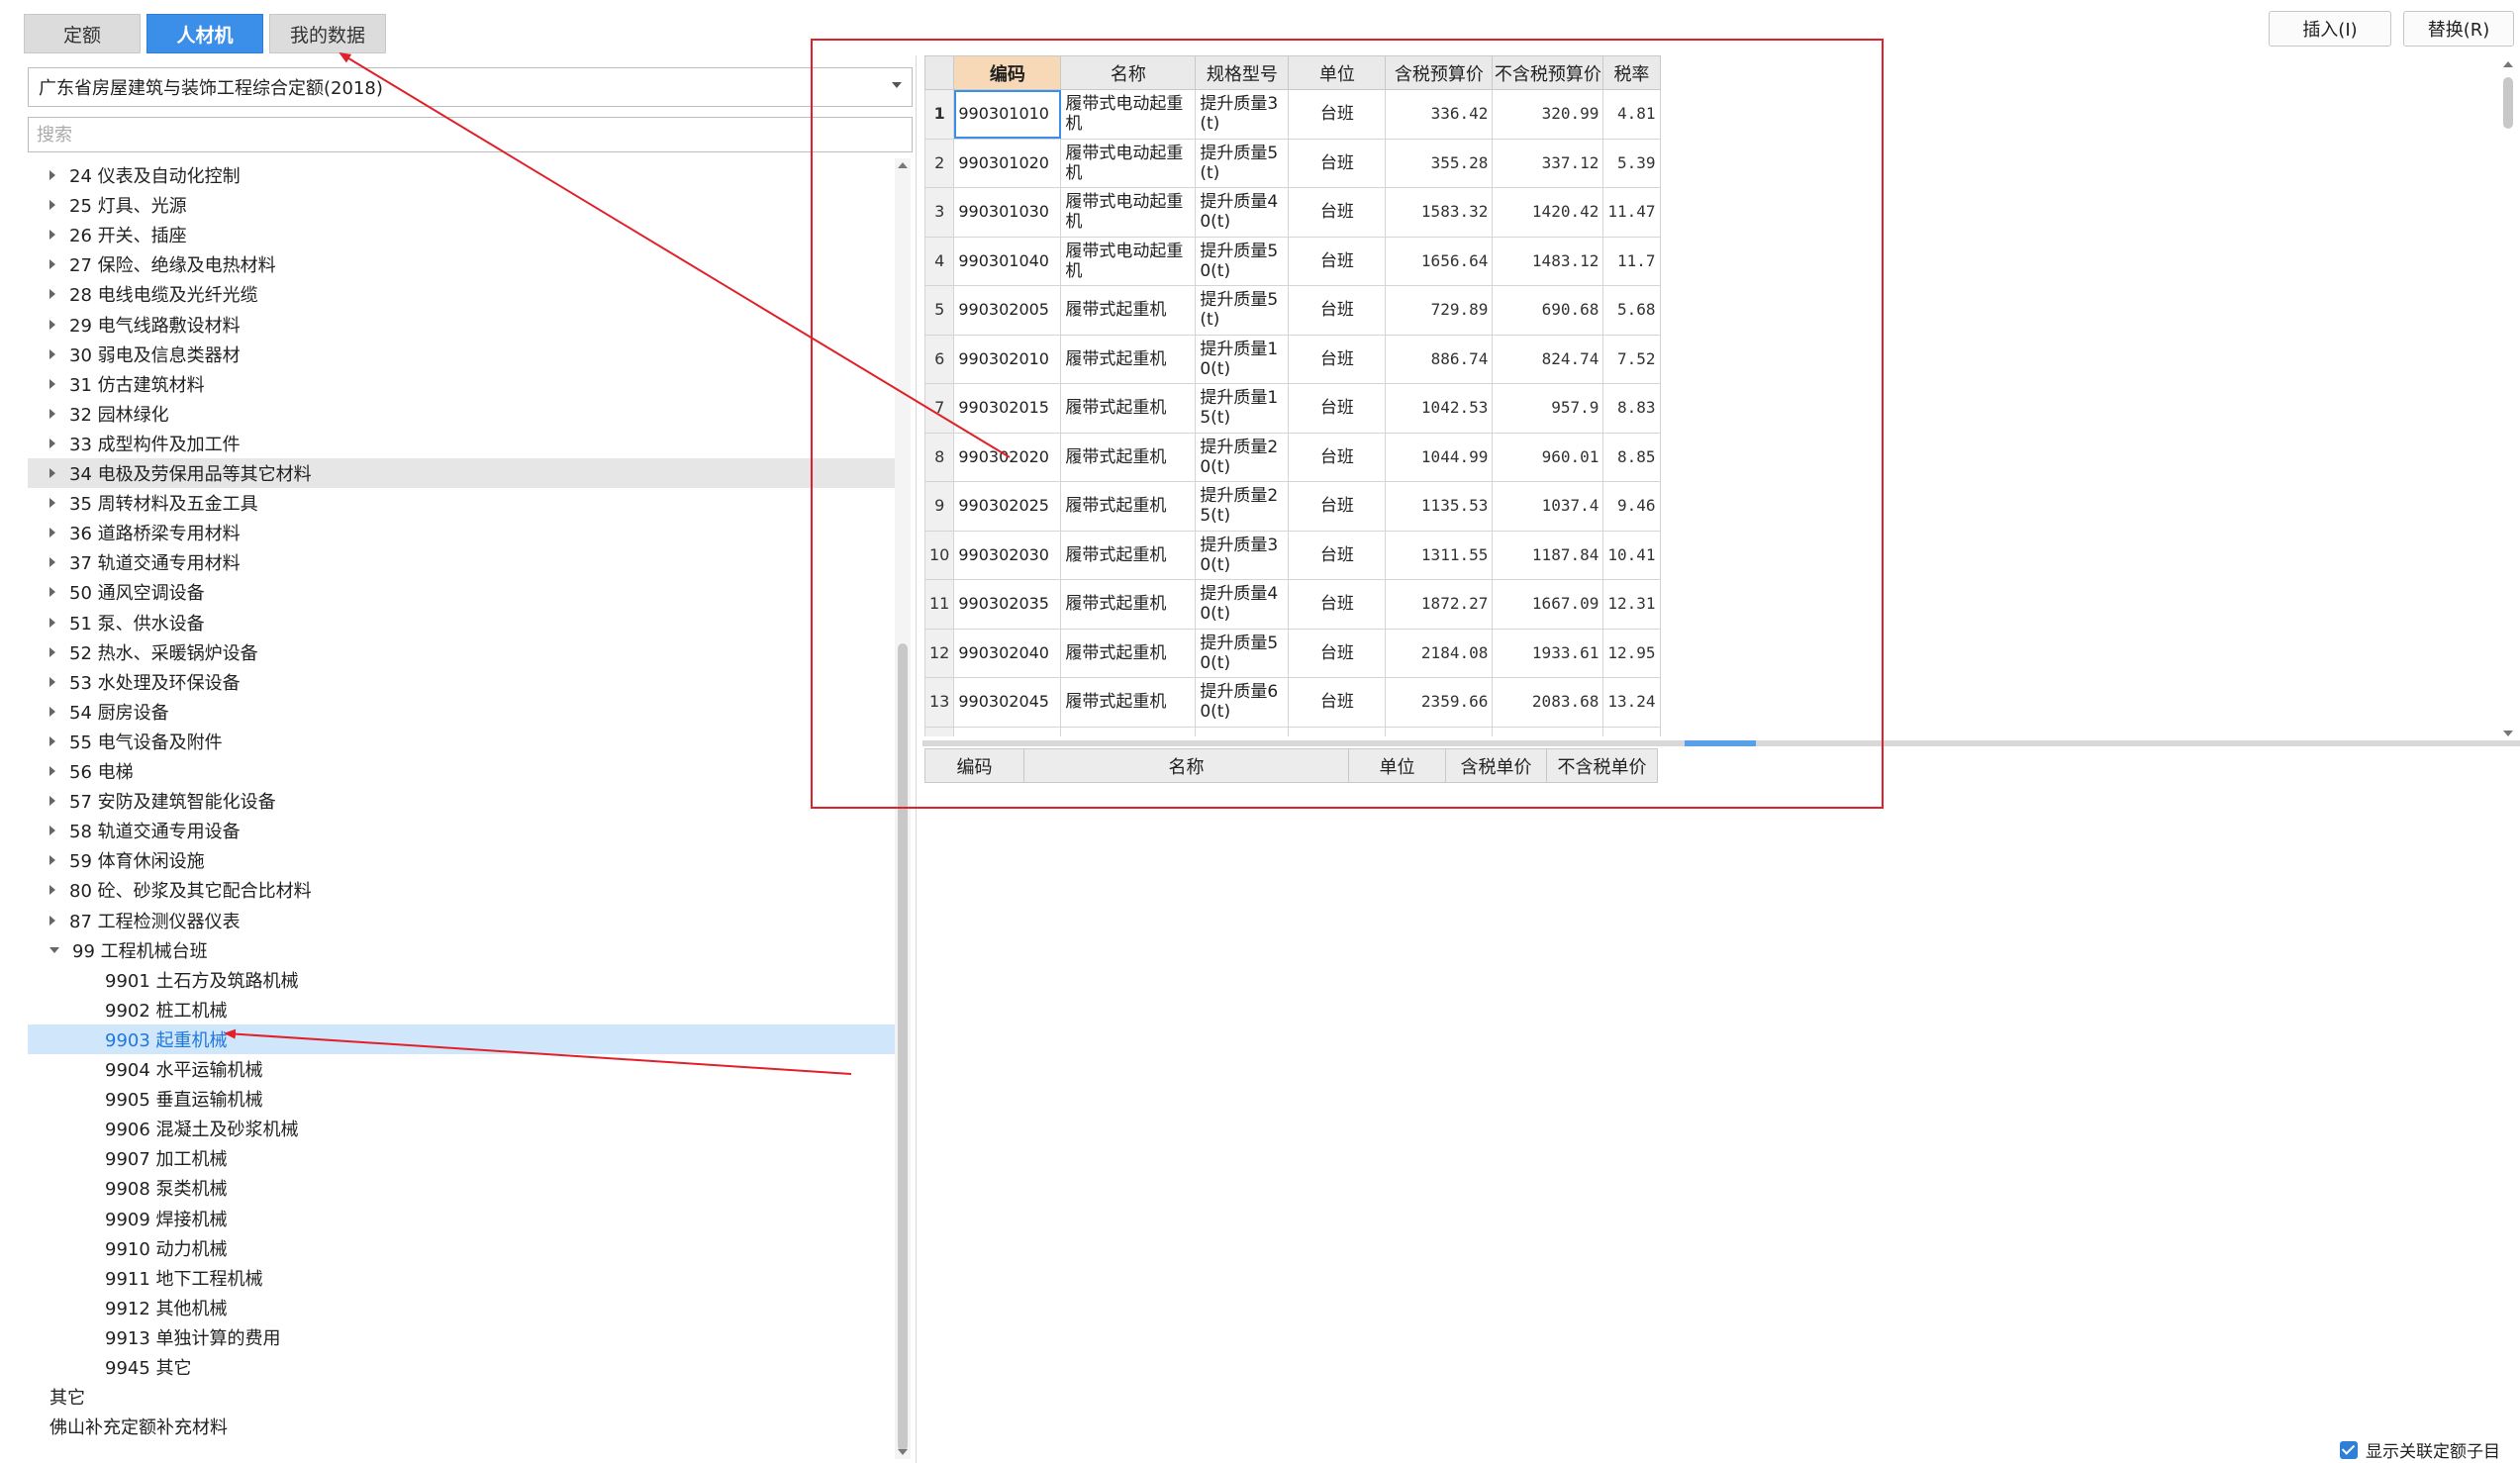 This screenshot has height=1463, width=2520. I want to click on header-code: 编码, so click(1007, 72).